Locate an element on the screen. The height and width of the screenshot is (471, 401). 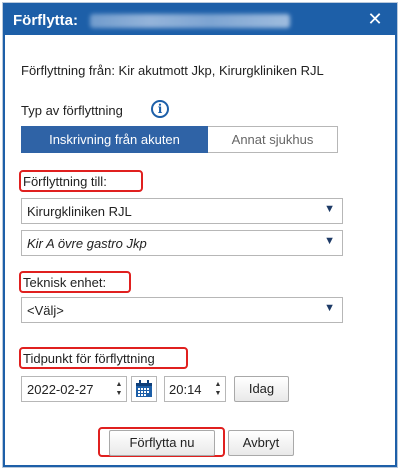
date-field: 2022-02-27 ▲ ▼ is located at coordinates (74, 389).